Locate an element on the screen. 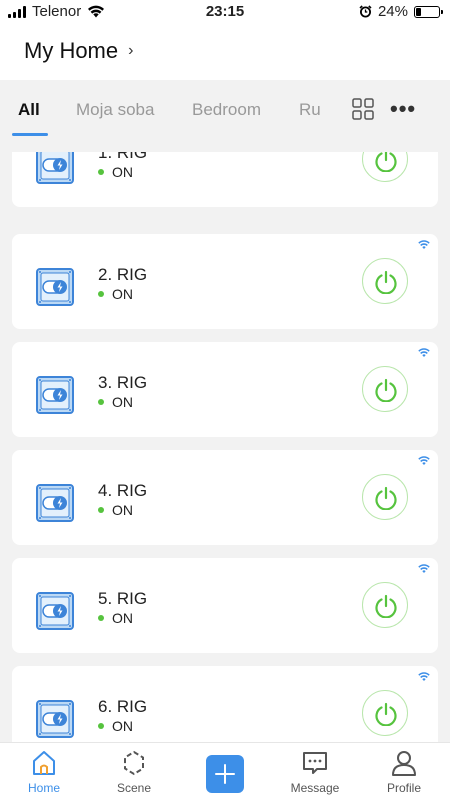 The image size is (450, 801). nav-scene: Scene is located at coordinates (134, 772).